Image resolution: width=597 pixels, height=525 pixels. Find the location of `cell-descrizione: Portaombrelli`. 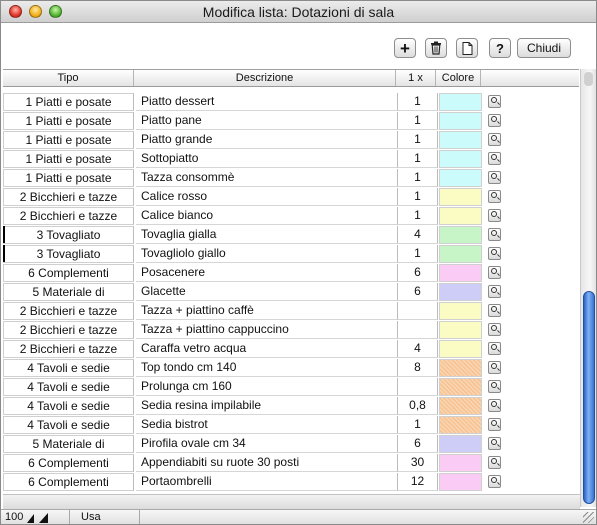

cell-descrizione: Portaombrelli is located at coordinates (267, 481).